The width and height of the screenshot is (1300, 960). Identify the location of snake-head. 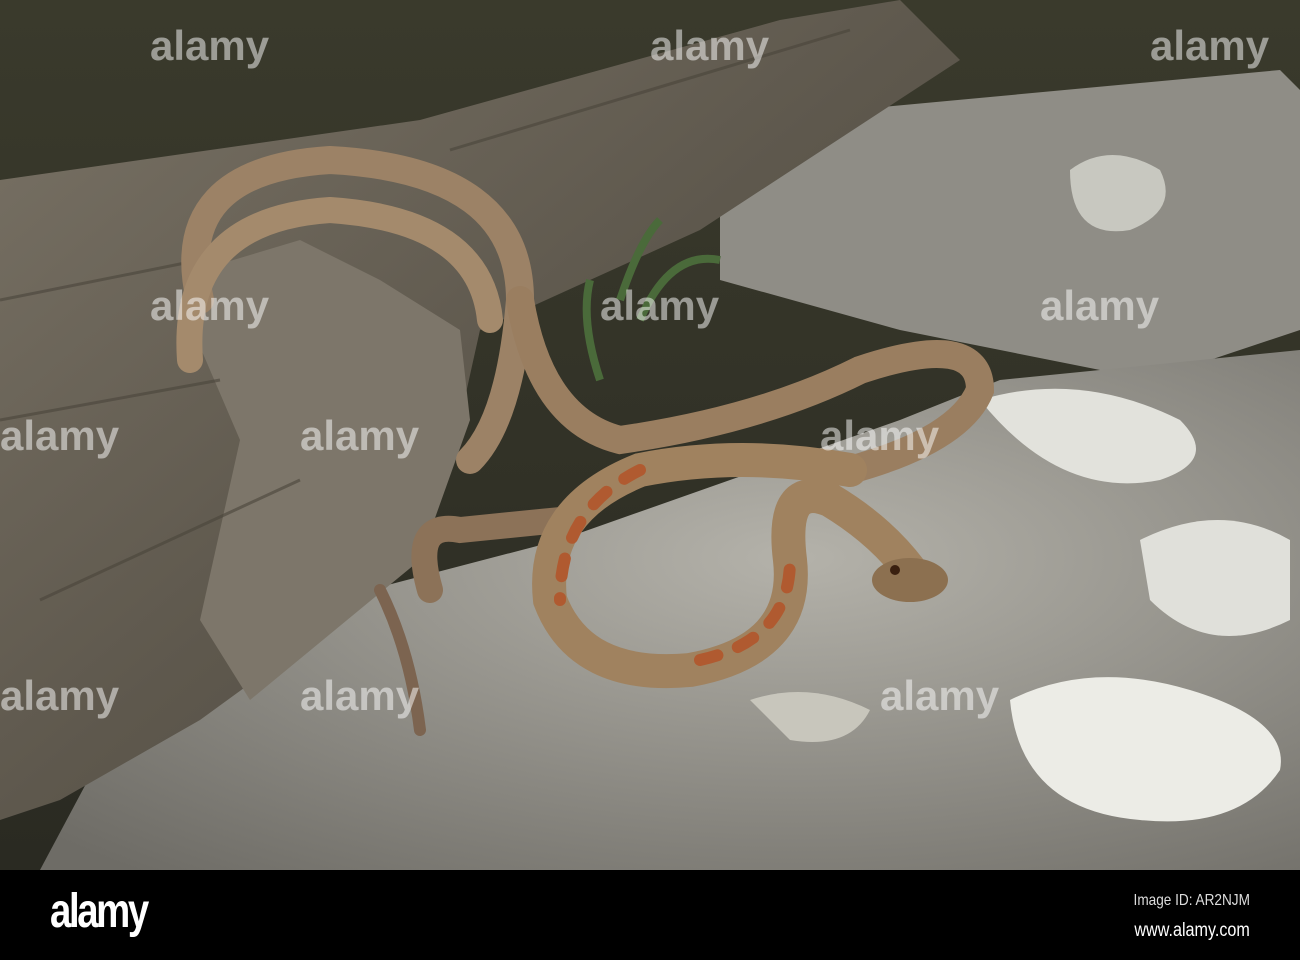
(910, 580).